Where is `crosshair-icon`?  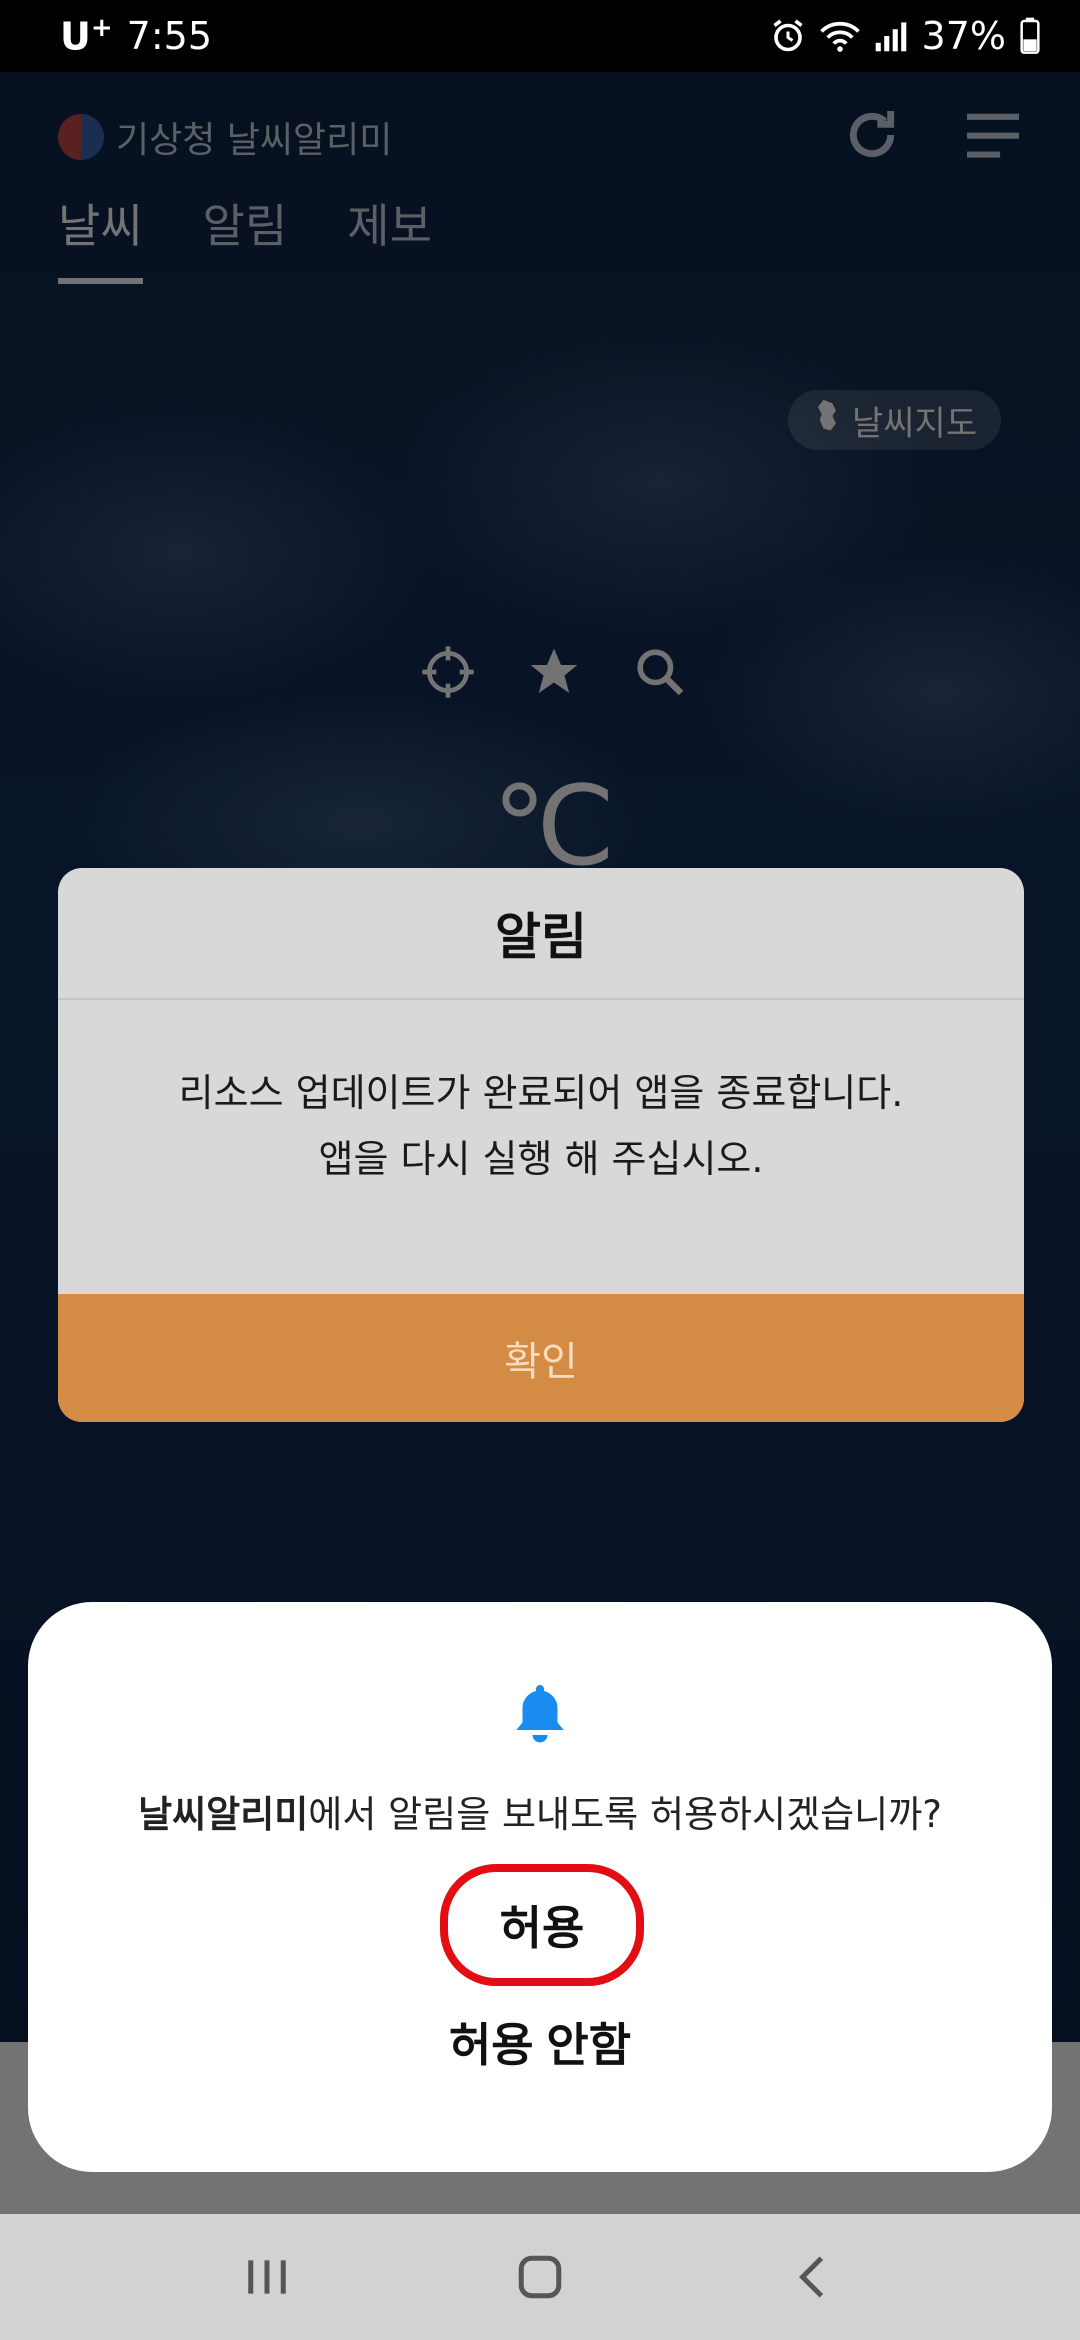 crosshair-icon is located at coordinates (448, 674).